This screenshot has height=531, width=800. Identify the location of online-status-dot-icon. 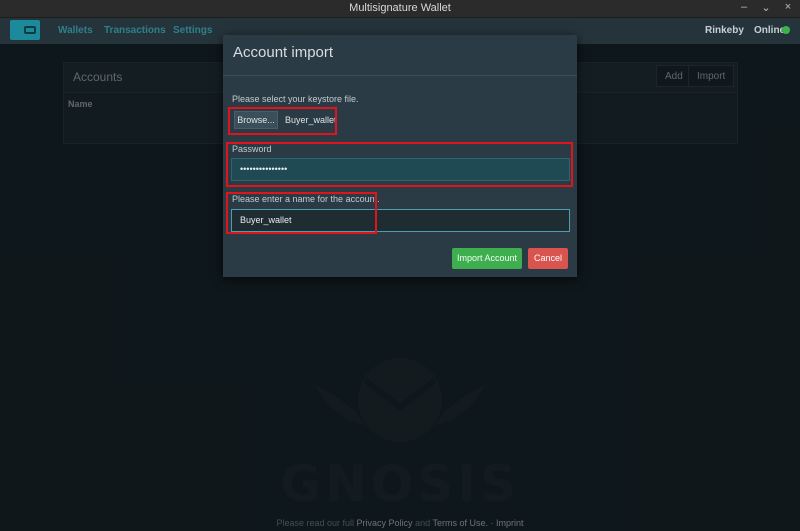
(786, 30).